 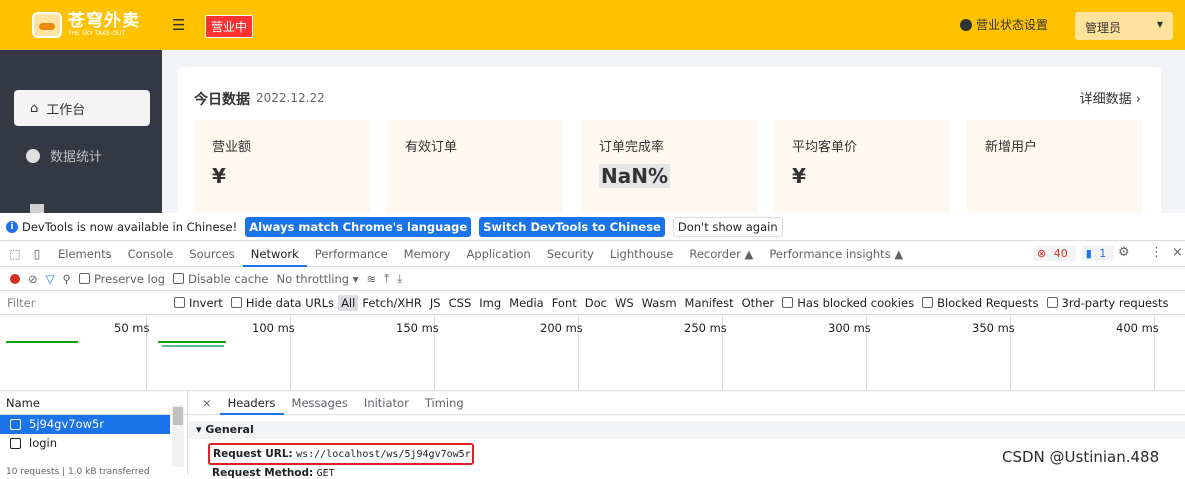 I want to click on request-list-scrollbar, so click(x=178, y=436).